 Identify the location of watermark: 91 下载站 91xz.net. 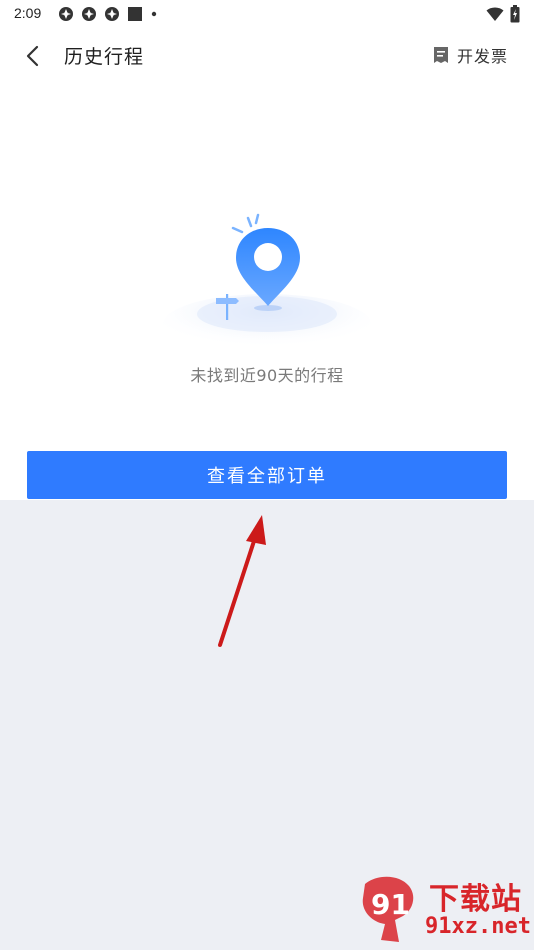
(446, 910).